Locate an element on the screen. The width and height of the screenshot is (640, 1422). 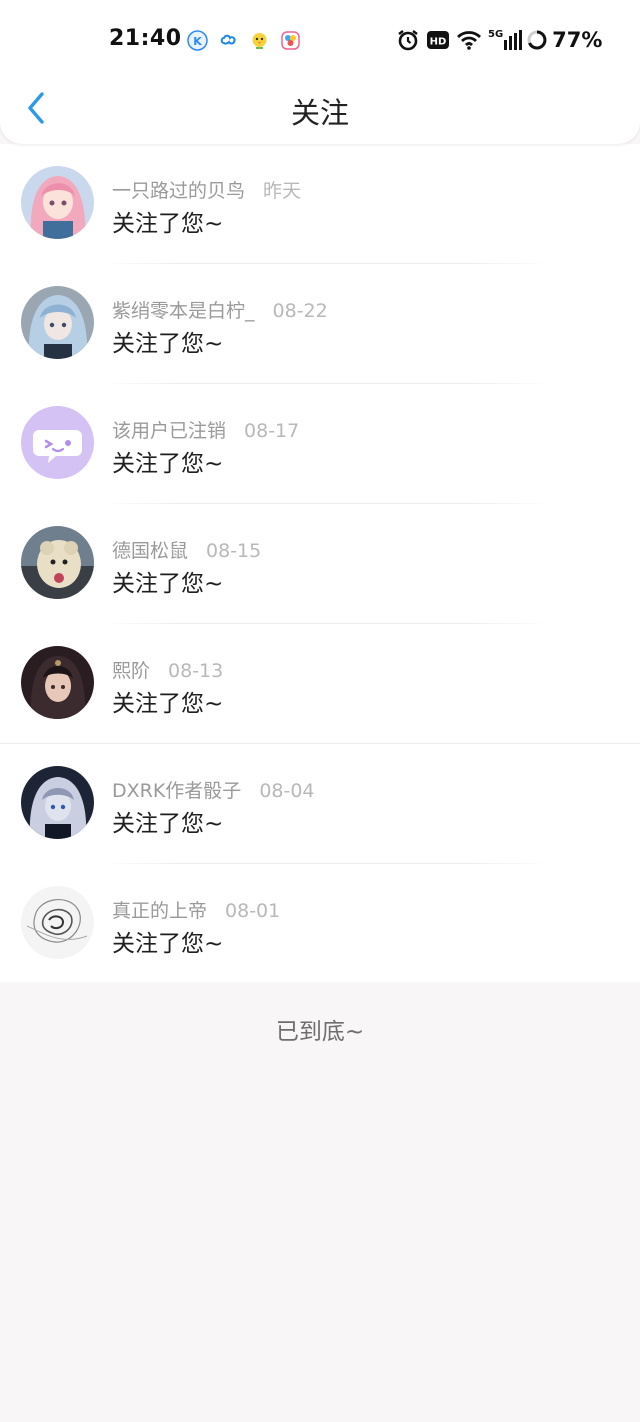
kugou-app-icon: K is located at coordinates (197, 40).